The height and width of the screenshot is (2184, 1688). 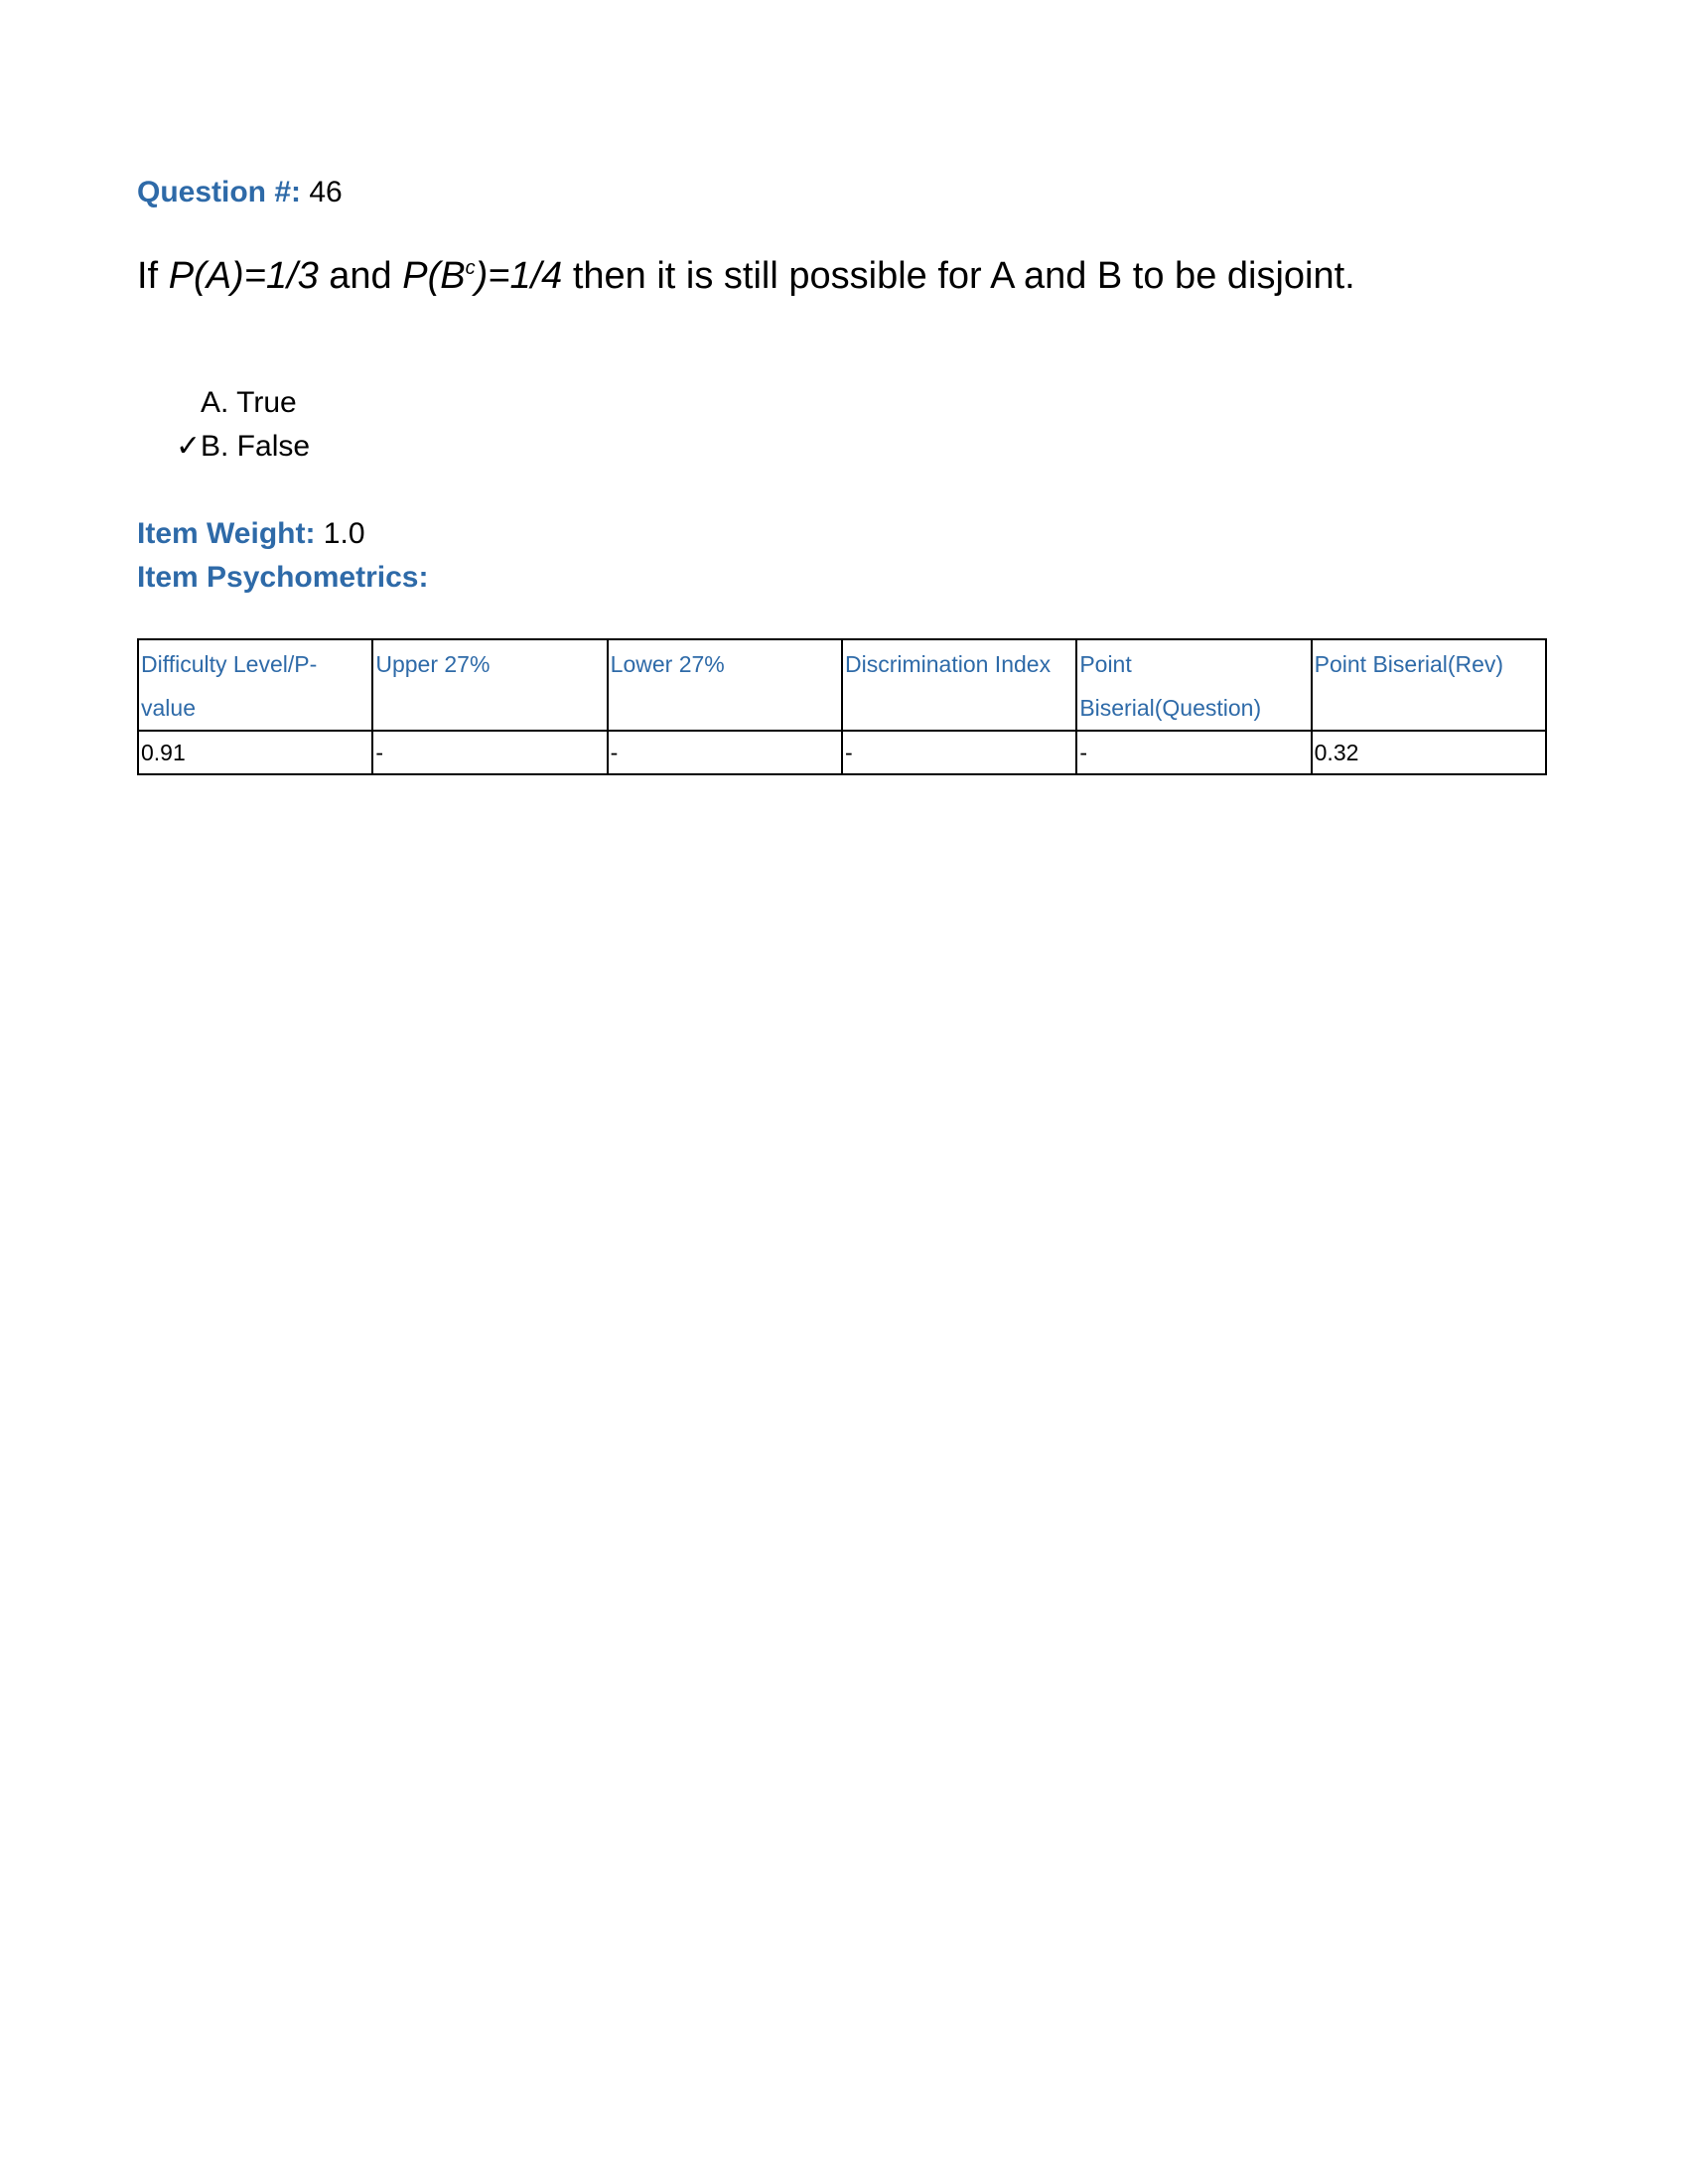 What do you see at coordinates (434, 276) in the screenshot?
I see `stem-expression-2-pre: P(B` at bounding box center [434, 276].